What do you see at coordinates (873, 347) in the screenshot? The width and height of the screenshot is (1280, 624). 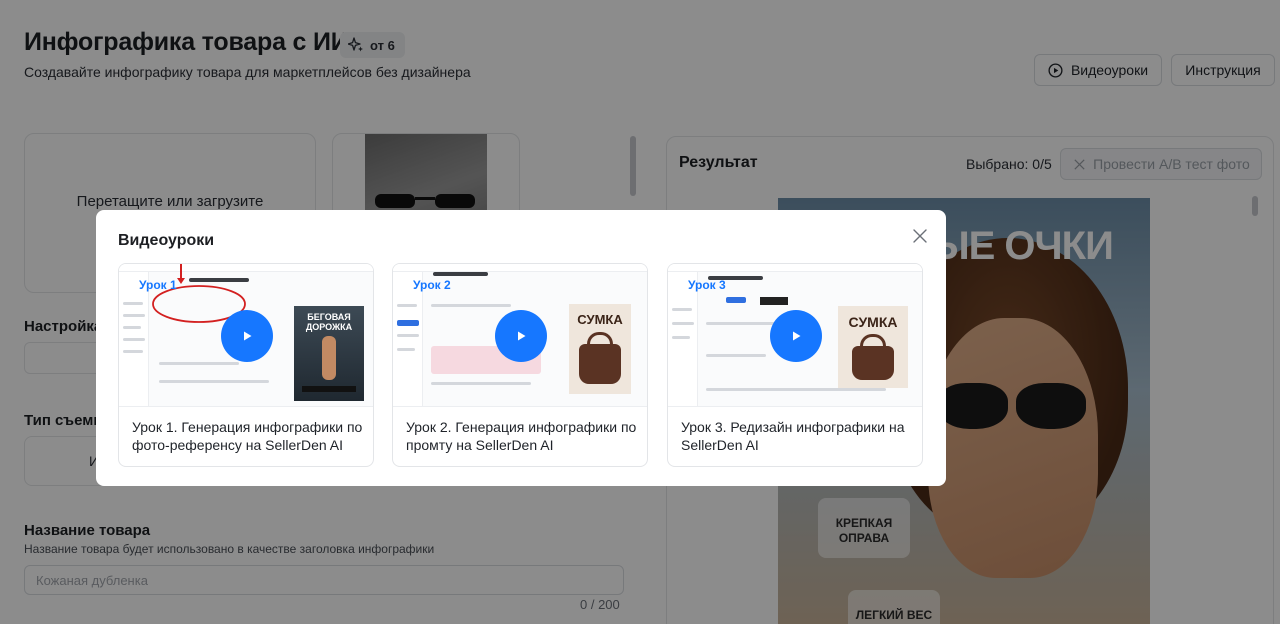 I see `lesson-3-poster: СУМКА` at bounding box center [873, 347].